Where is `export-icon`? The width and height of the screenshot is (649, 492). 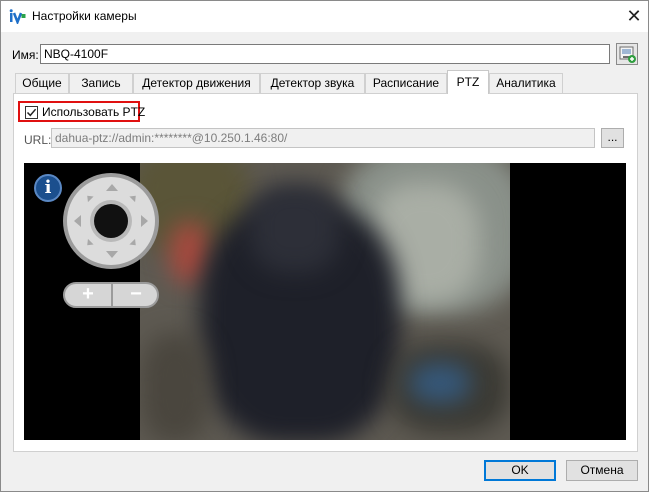
export-icon is located at coordinates (627, 56).